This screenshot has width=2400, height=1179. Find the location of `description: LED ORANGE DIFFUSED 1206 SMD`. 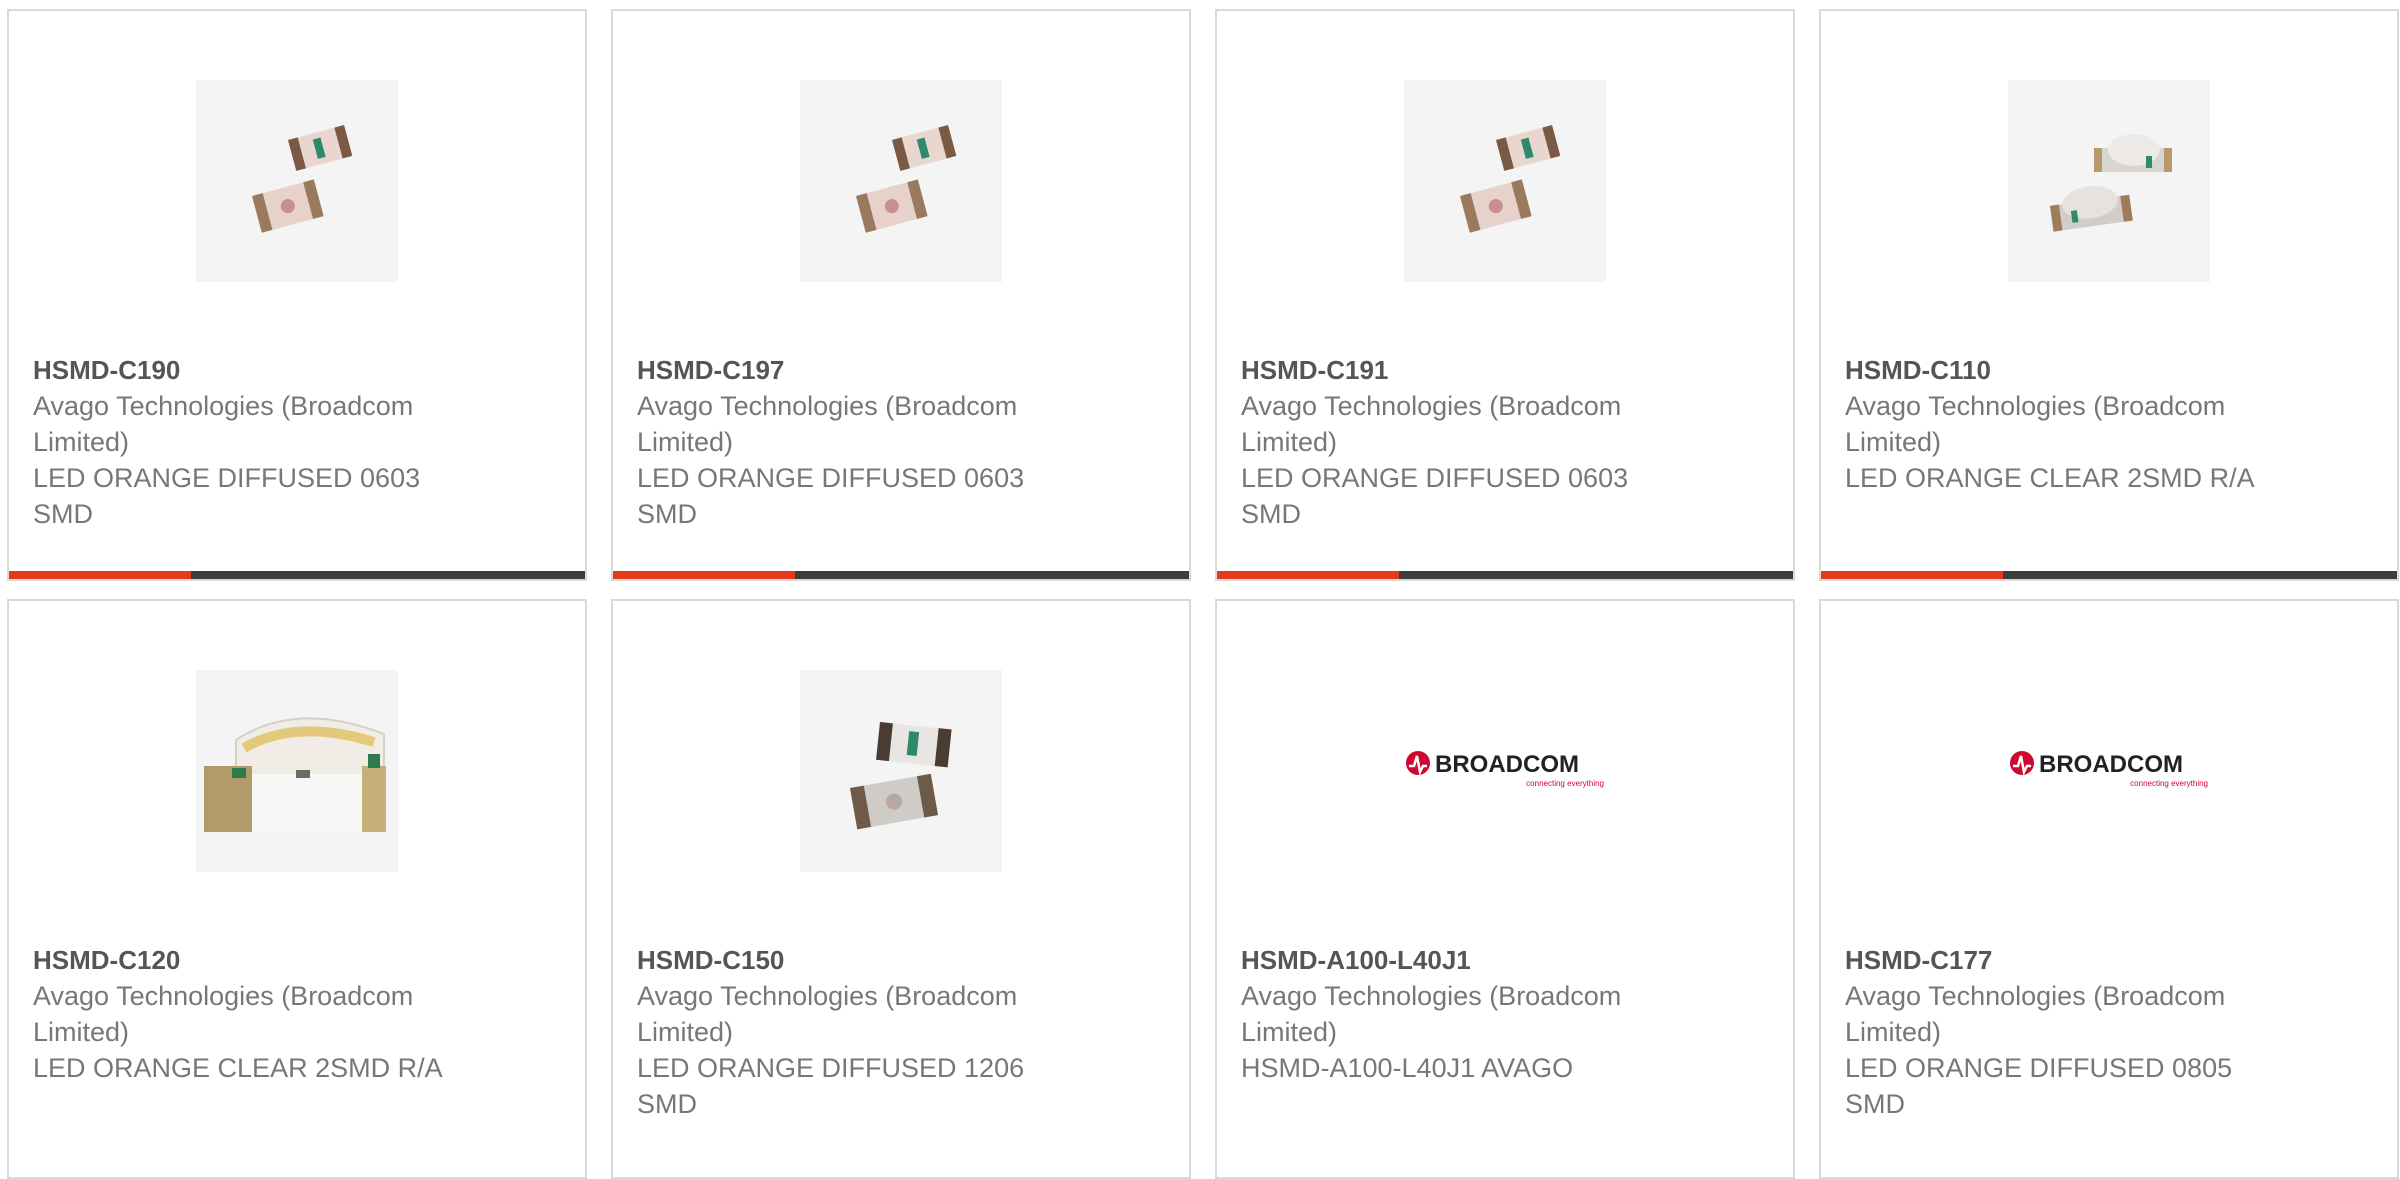

description: LED ORANGE DIFFUSED 1206 SMD is located at coordinates (831, 1086).